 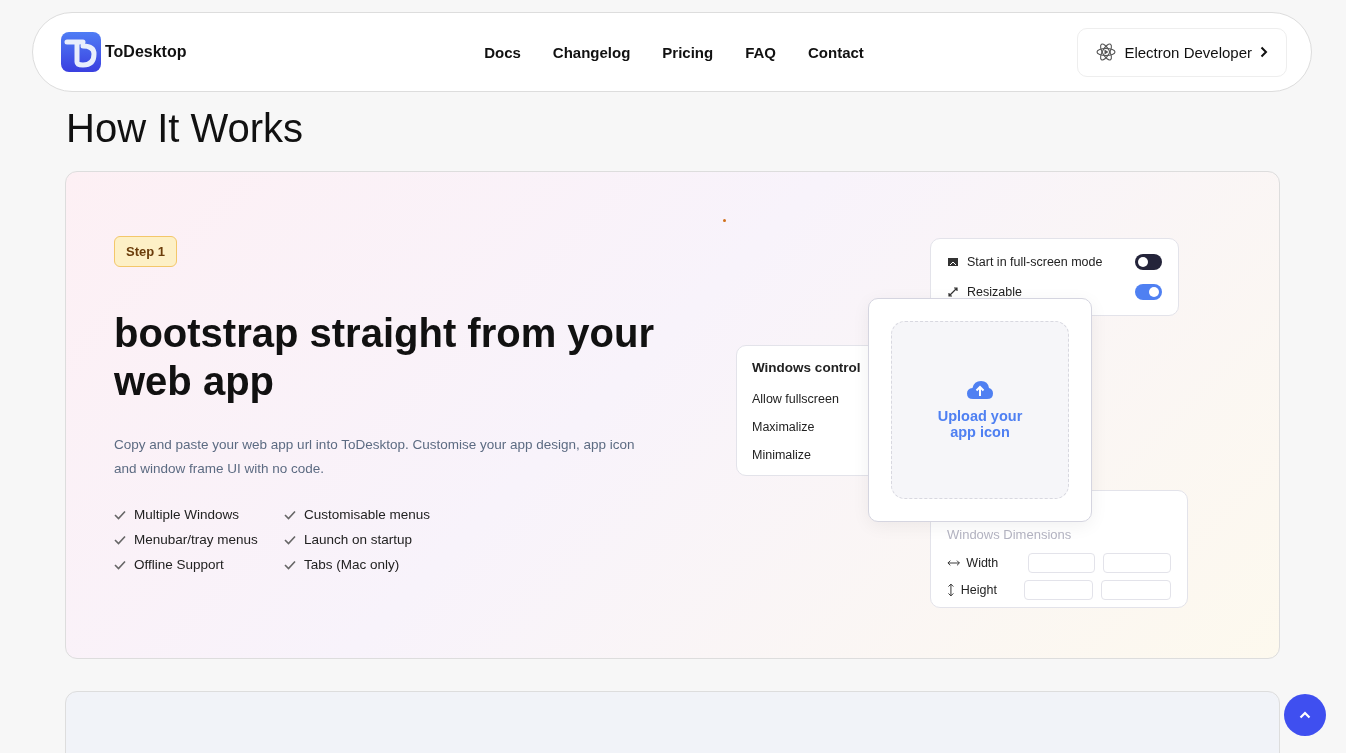 I want to click on feature-label: Offline Support, so click(x=179, y=564).